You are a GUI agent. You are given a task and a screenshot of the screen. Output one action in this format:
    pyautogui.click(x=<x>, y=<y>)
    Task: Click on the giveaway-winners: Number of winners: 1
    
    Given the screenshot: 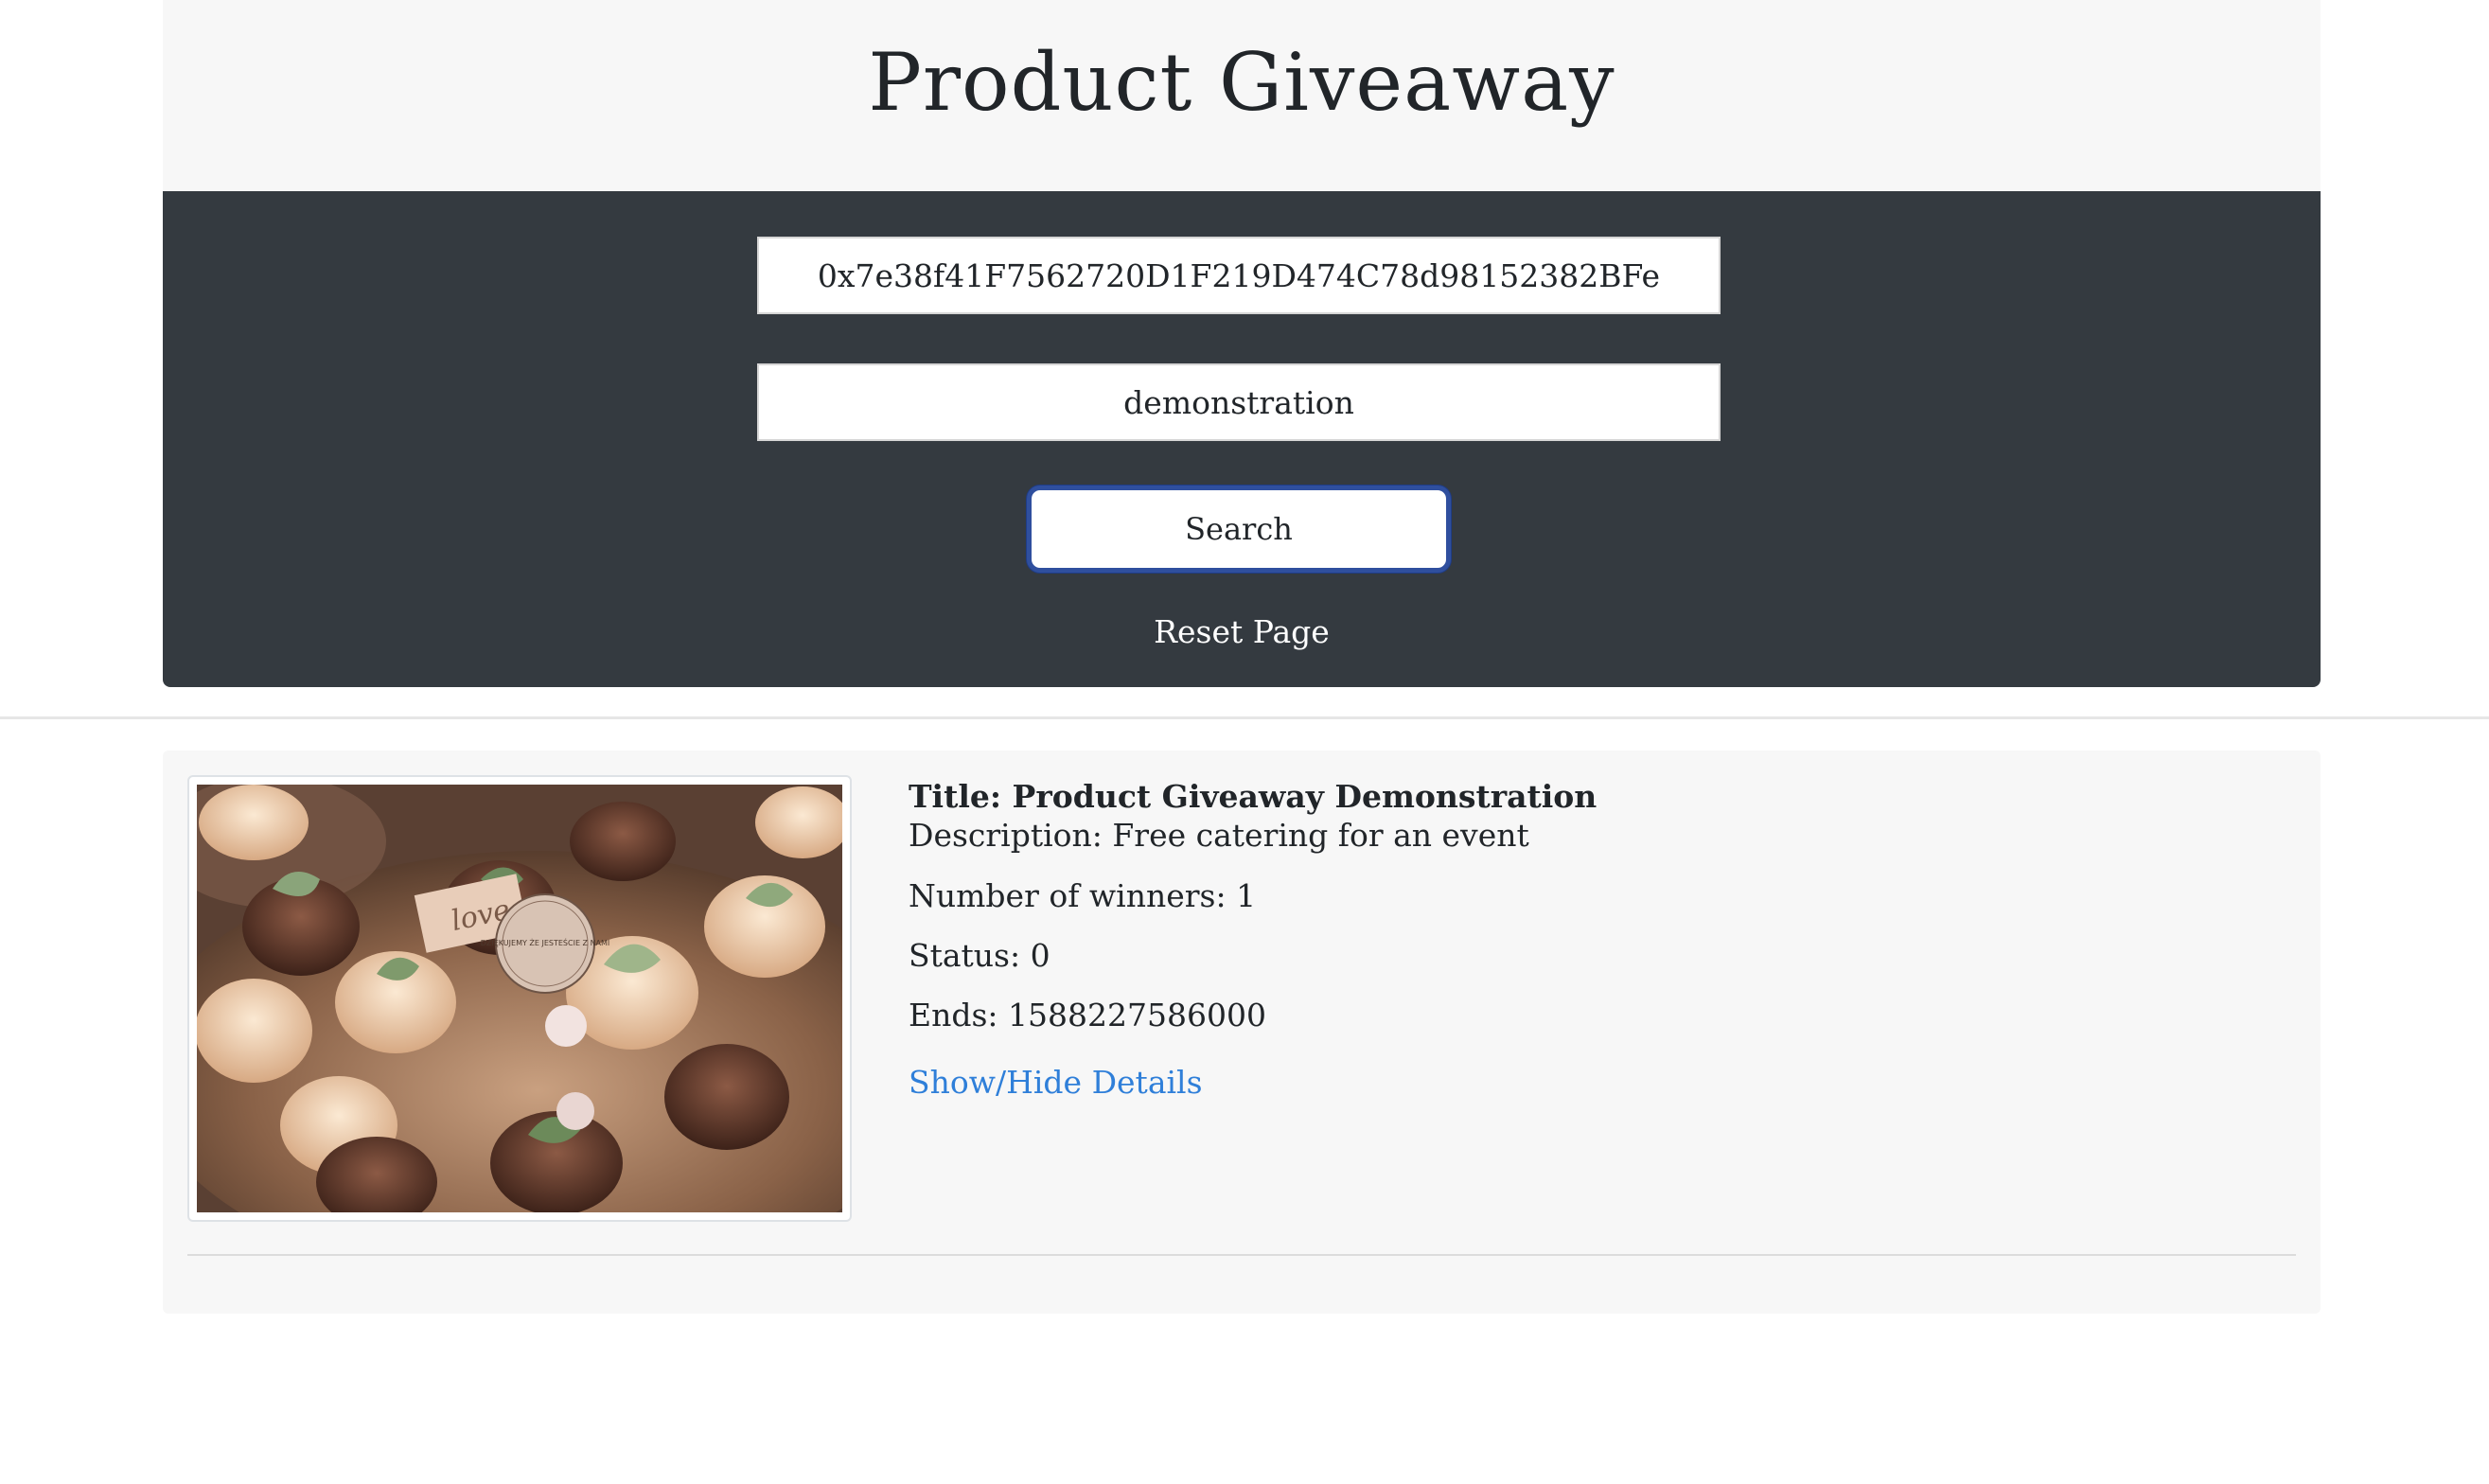 What is the action you would take?
    pyautogui.click(x=1083, y=895)
    